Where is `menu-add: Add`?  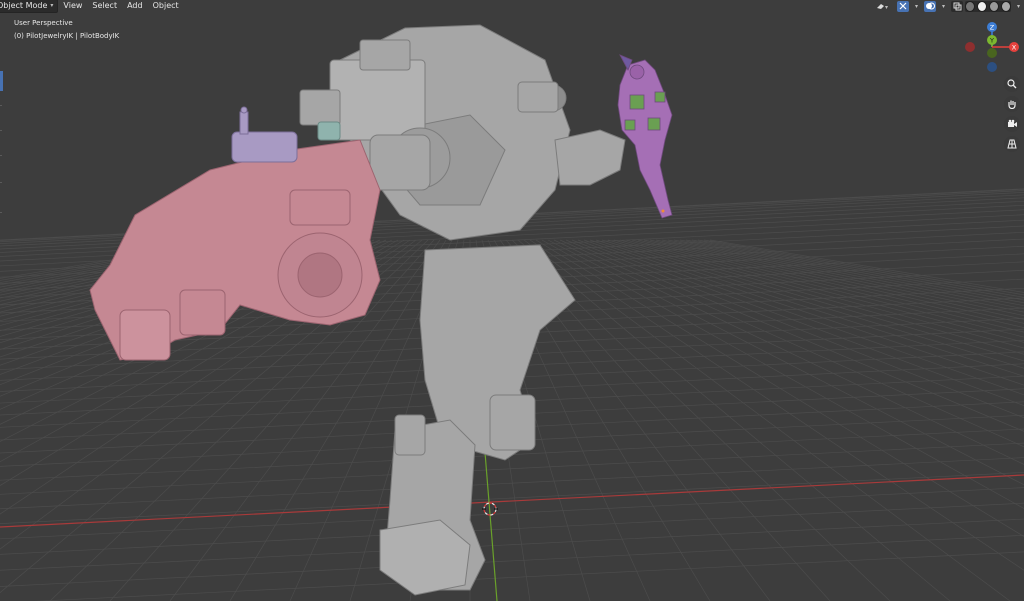
menu-add: Add is located at coordinates (135, 6).